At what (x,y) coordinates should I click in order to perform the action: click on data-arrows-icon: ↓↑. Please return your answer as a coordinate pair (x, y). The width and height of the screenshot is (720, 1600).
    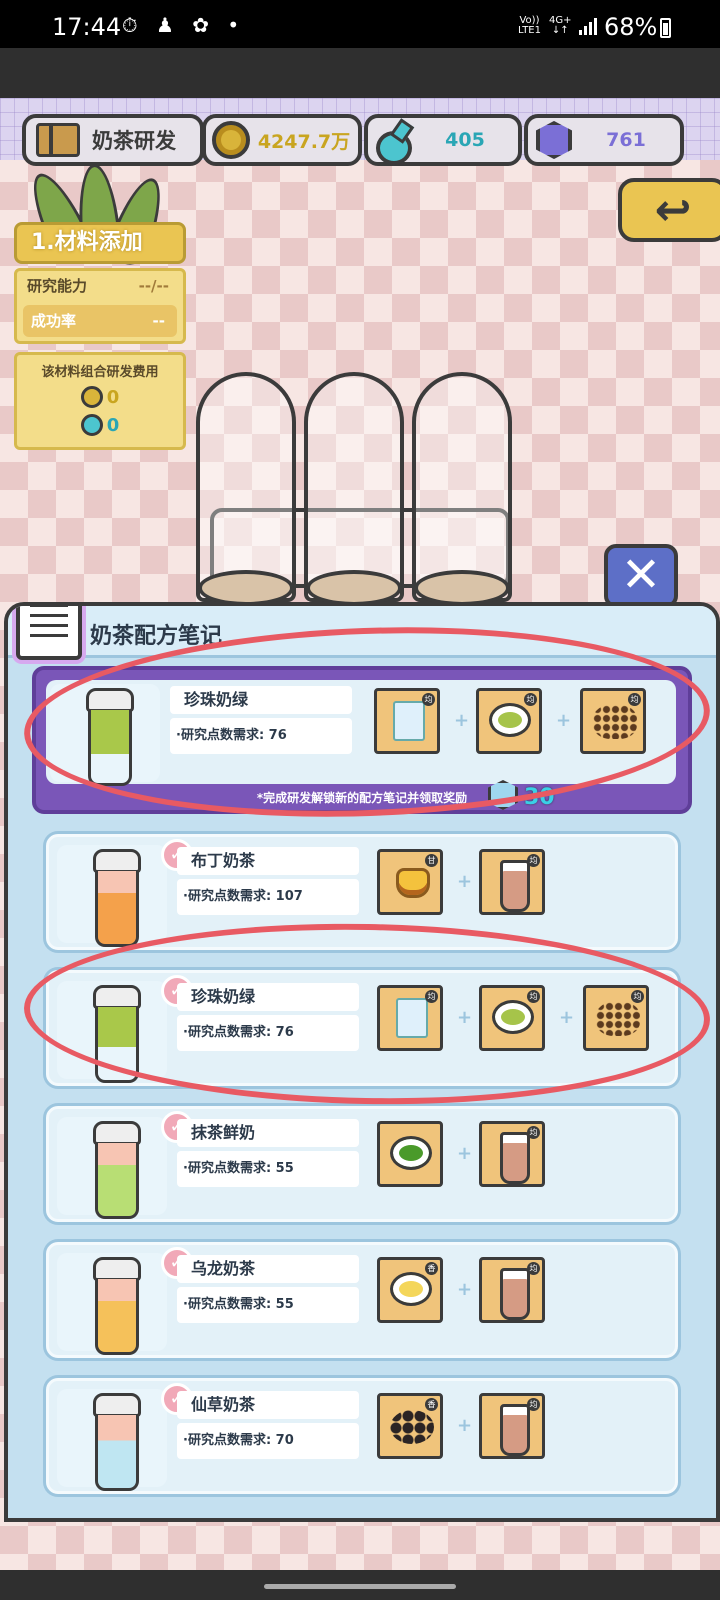
    Looking at the image, I should click on (560, 30).